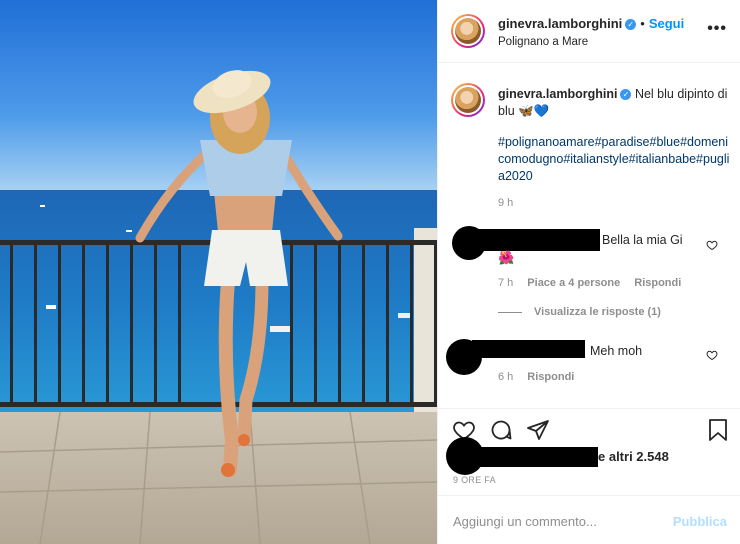 This screenshot has height=544, width=740. What do you see at coordinates (506, 257) in the screenshot?
I see `comment-emoji: 🌺` at bounding box center [506, 257].